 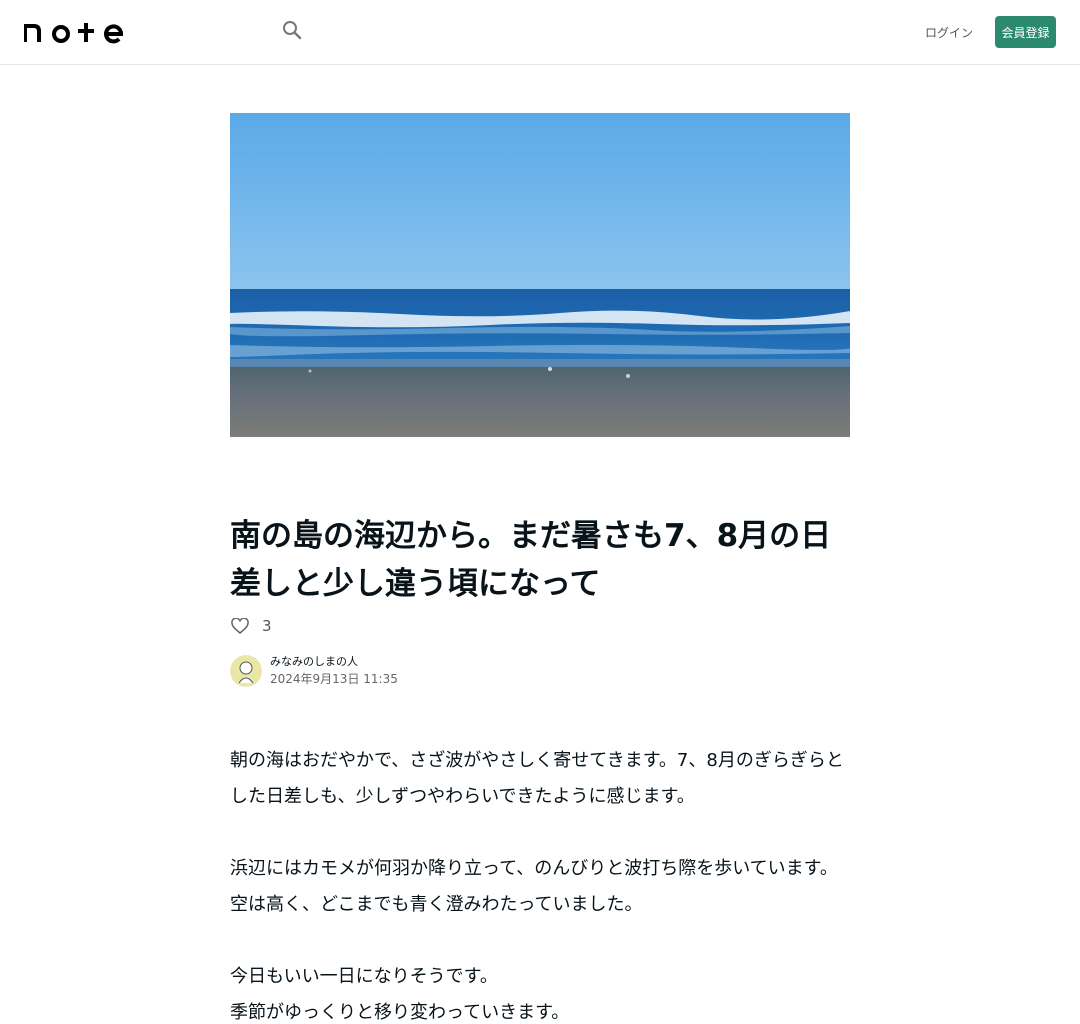 What do you see at coordinates (540, 32) in the screenshot?
I see `site-header: ログイン 会員登録` at bounding box center [540, 32].